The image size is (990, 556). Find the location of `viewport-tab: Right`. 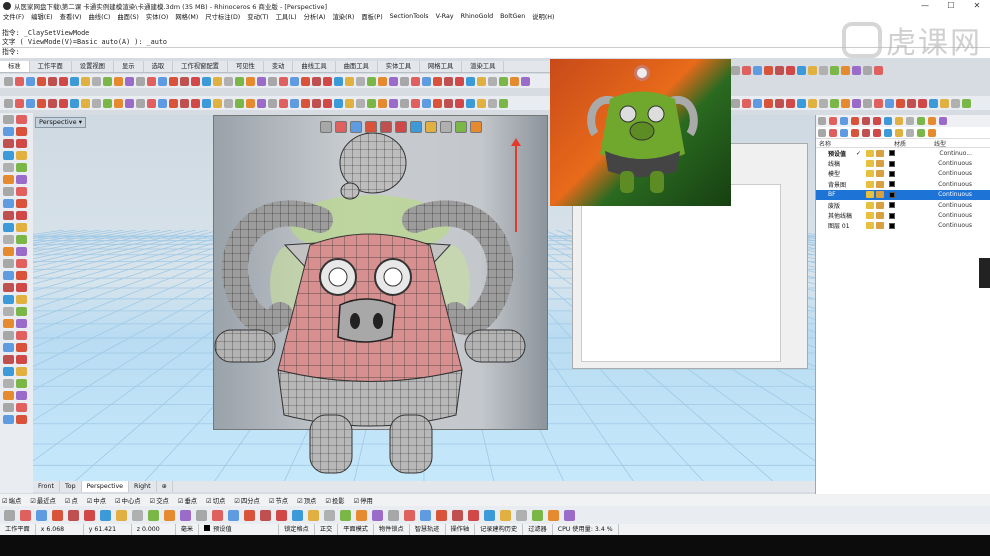

viewport-tab: Right is located at coordinates (143, 486).